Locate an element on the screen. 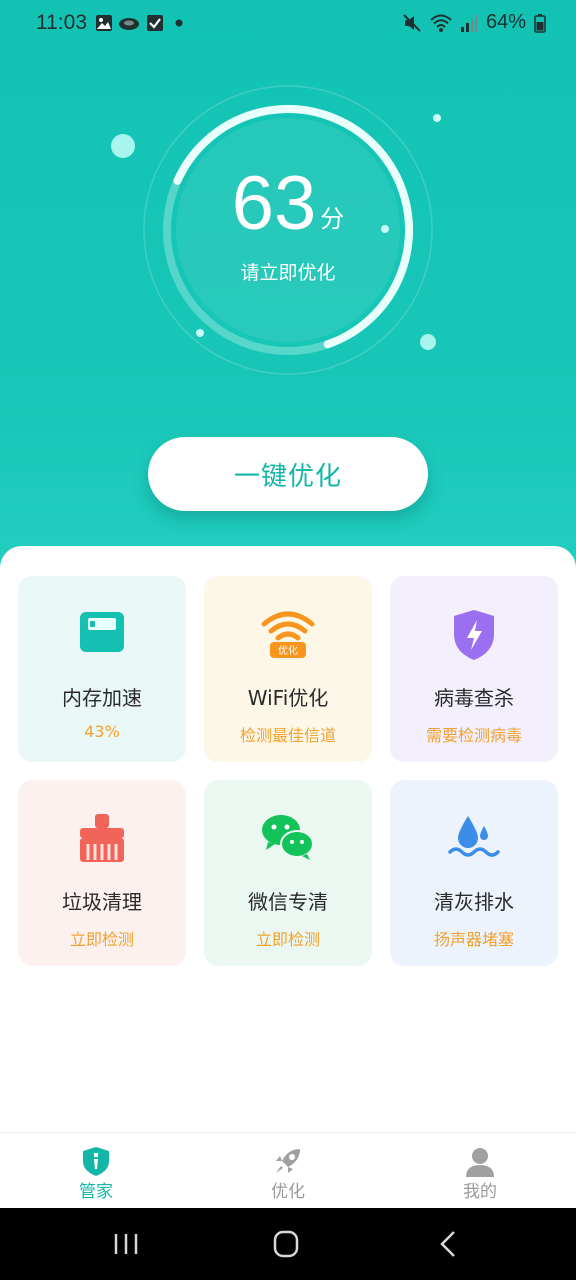 This screenshot has width=576, height=1280. housekeeper-icon is located at coordinates (96, 1161).